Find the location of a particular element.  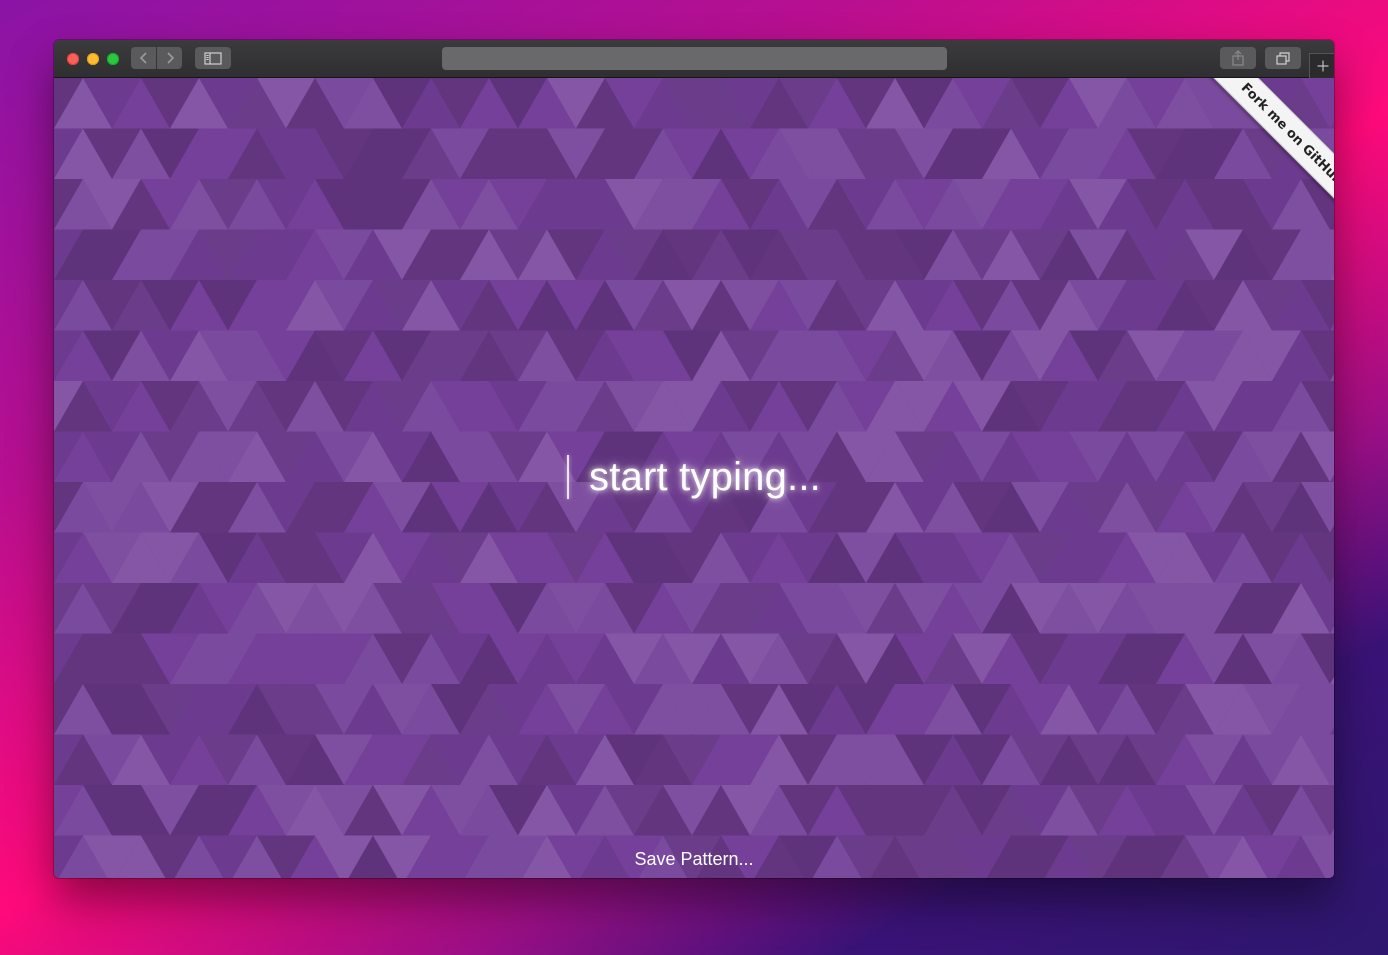

show-tabs-button is located at coordinates (1283, 58).